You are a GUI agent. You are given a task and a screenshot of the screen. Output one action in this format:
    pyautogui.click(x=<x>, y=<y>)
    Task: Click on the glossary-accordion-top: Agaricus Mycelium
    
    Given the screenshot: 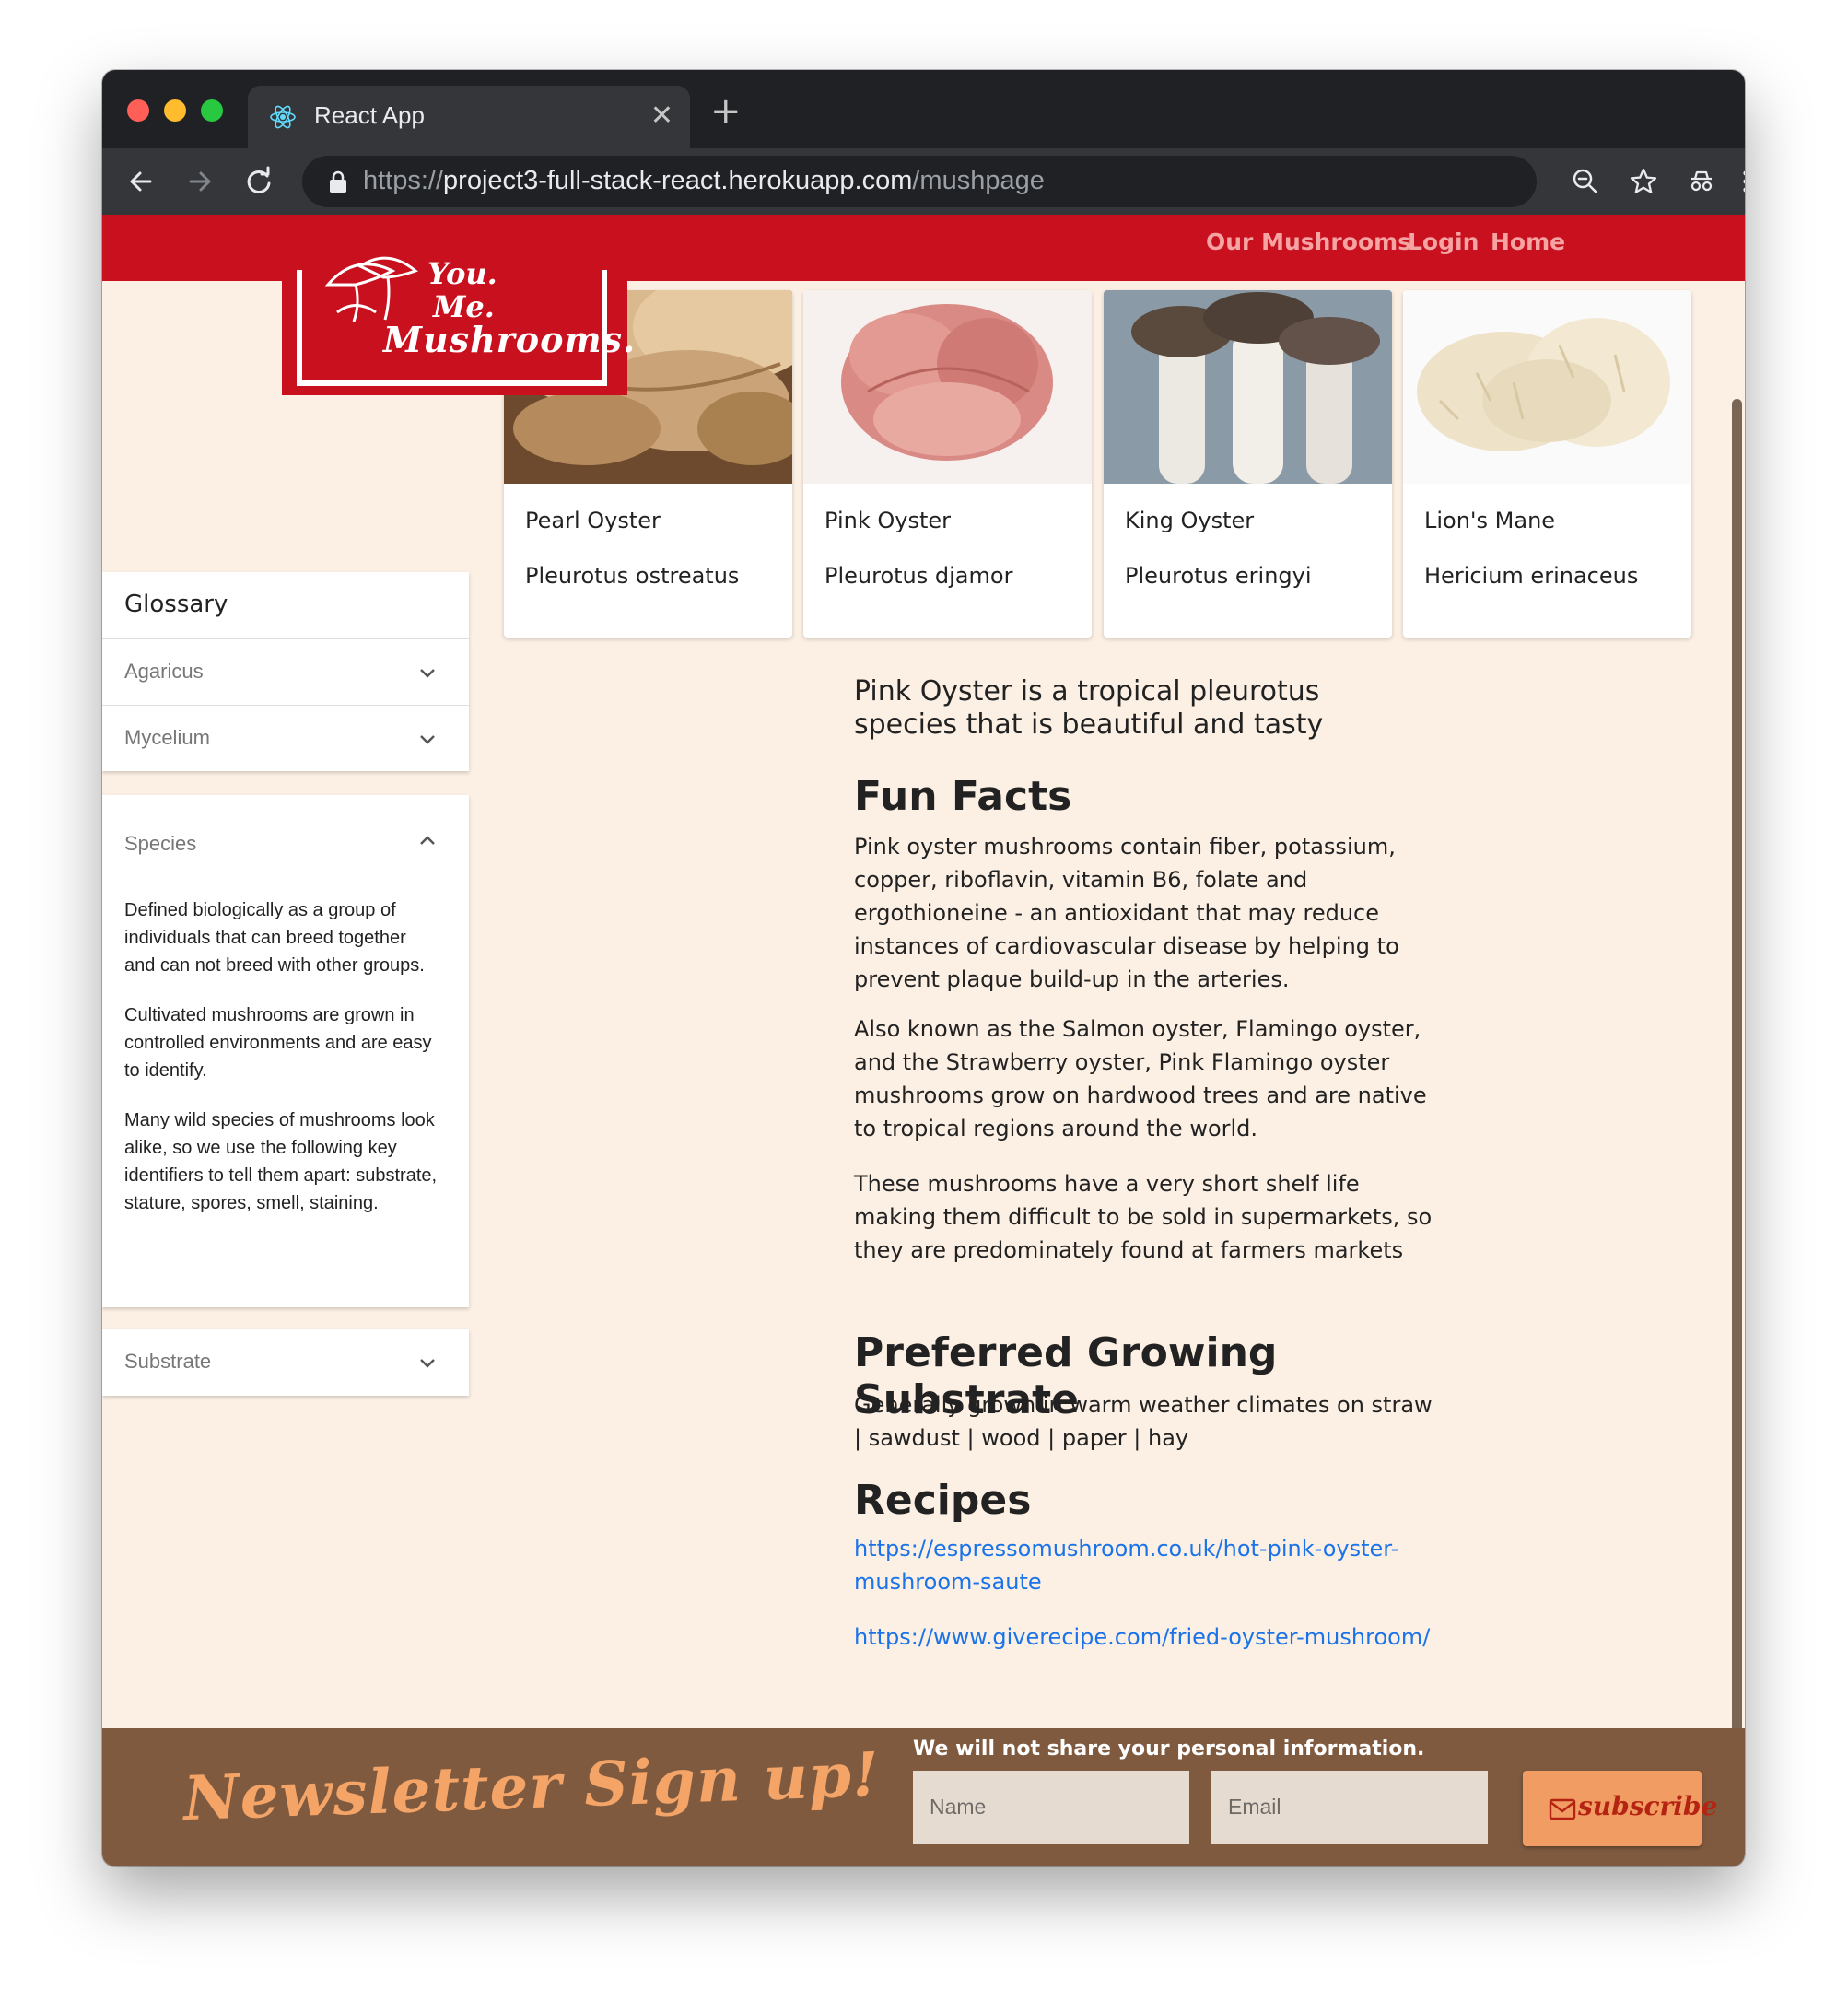 What is the action you would take?
    pyautogui.click(x=285, y=704)
    